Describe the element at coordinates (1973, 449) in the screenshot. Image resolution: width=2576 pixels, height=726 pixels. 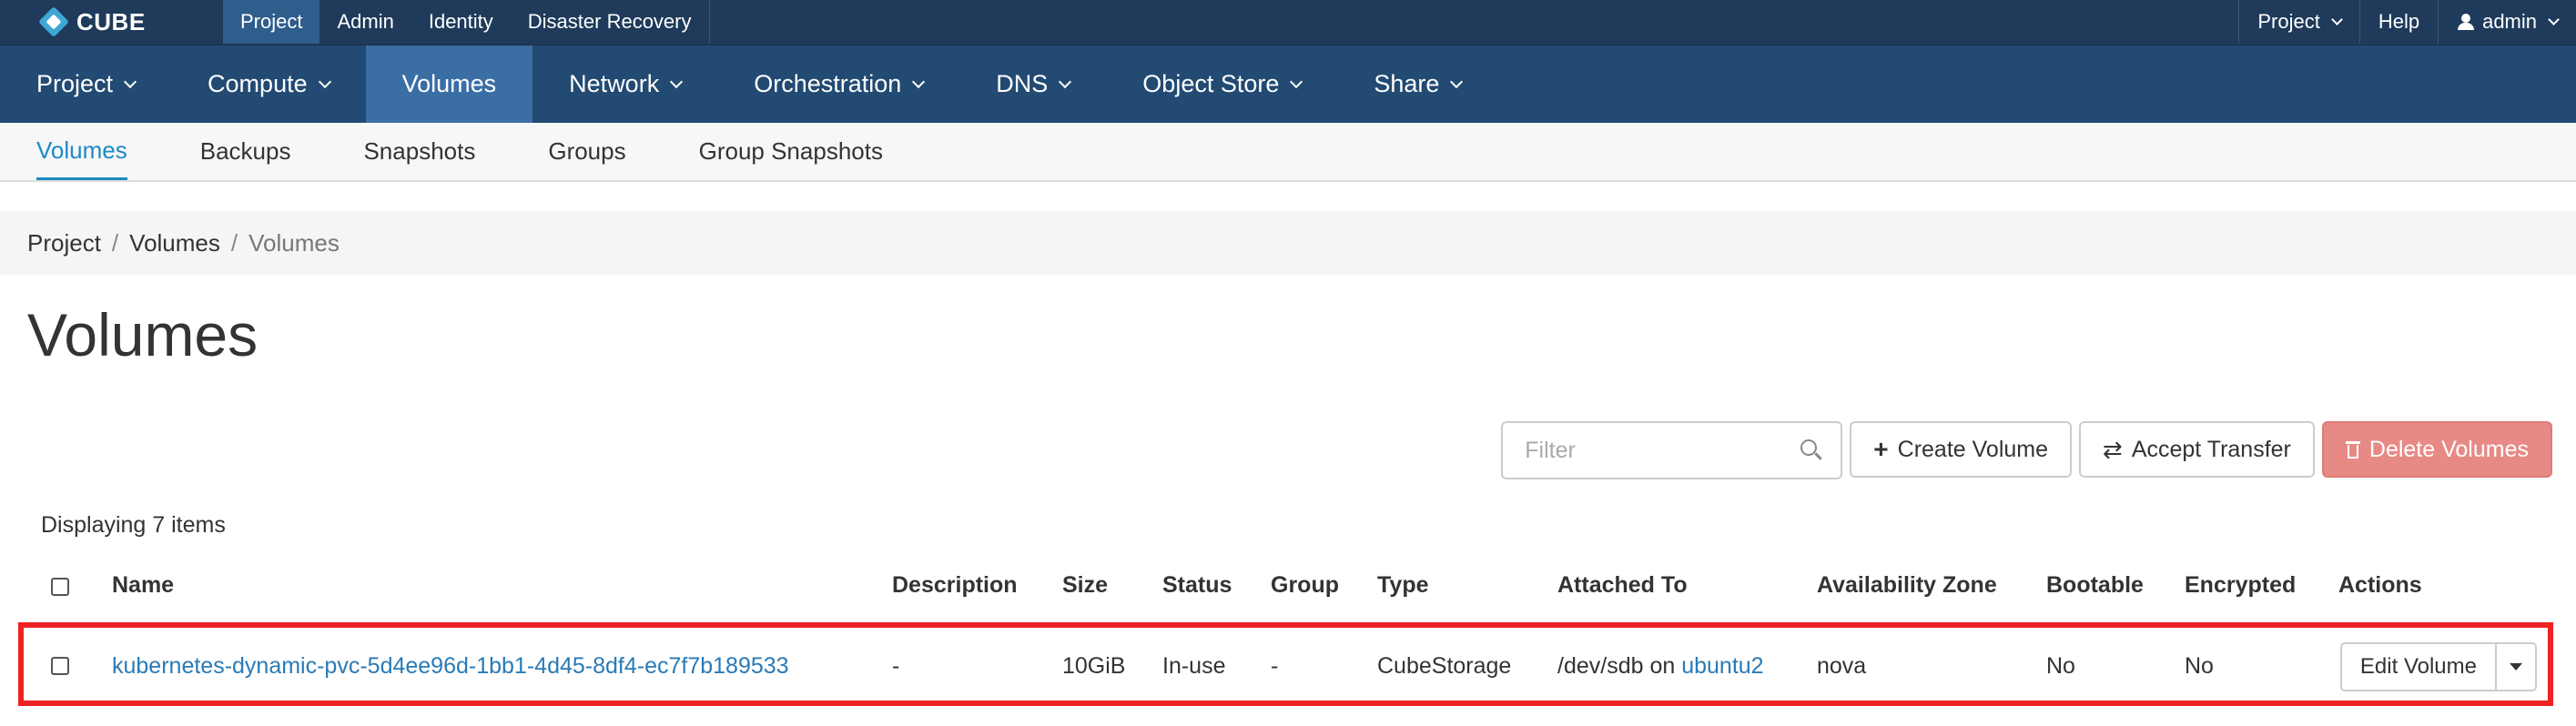
I see `create-volume-label: Create Volume` at that location.